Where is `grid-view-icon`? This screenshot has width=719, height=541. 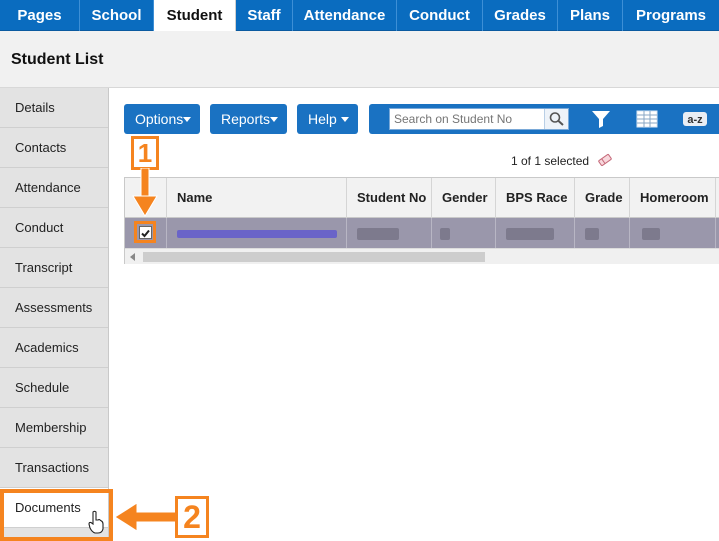 grid-view-icon is located at coordinates (647, 119).